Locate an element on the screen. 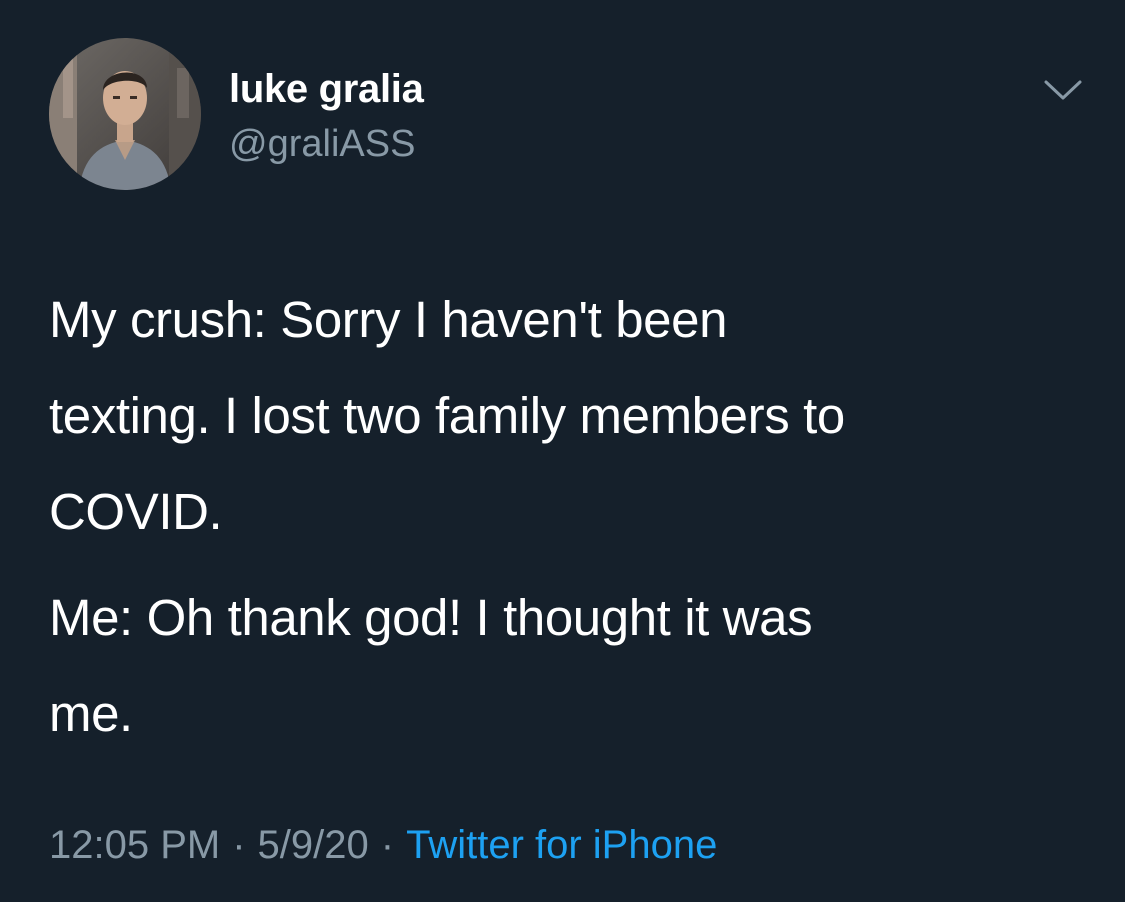  profile-photo-icon is located at coordinates (125, 114).